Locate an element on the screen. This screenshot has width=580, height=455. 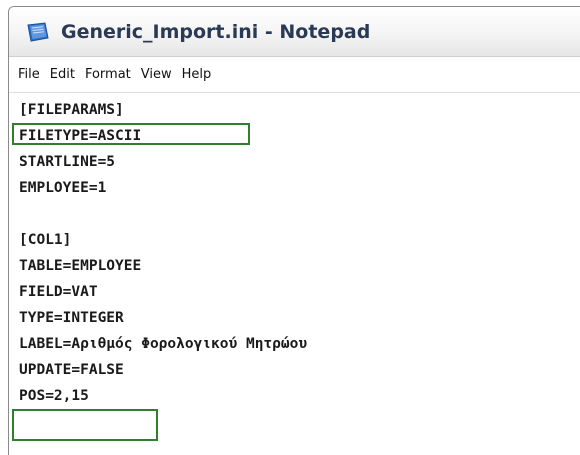
editor-line: [COL1] is located at coordinates (45, 240).